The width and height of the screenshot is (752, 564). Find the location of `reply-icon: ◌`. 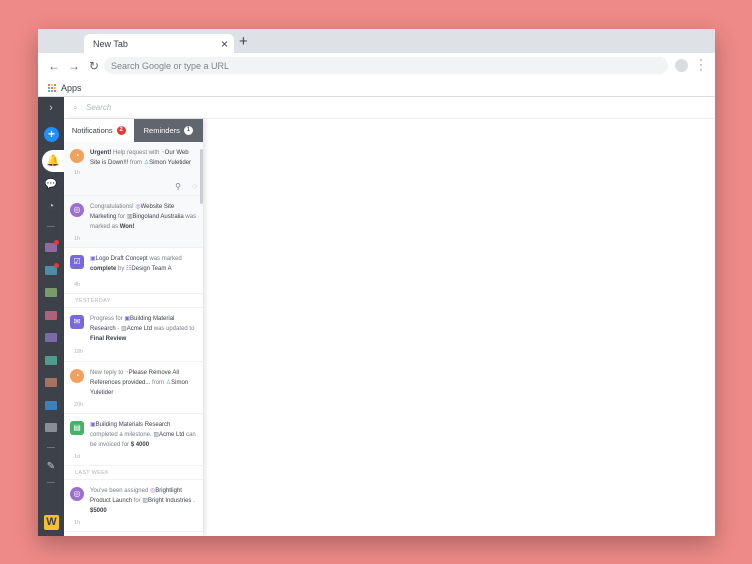

reply-icon: ◌ is located at coordinates (194, 186).